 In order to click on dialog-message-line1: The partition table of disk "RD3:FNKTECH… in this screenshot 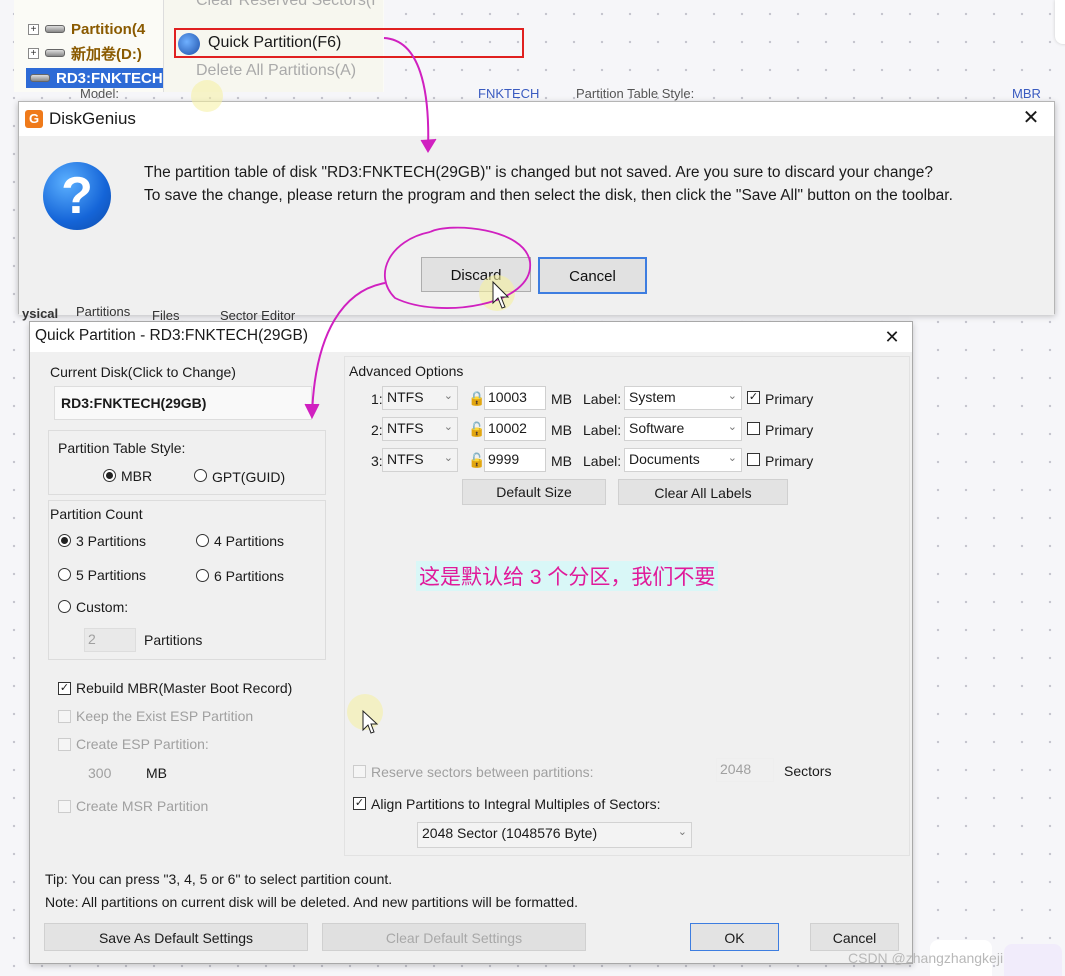, I will do `click(538, 172)`.